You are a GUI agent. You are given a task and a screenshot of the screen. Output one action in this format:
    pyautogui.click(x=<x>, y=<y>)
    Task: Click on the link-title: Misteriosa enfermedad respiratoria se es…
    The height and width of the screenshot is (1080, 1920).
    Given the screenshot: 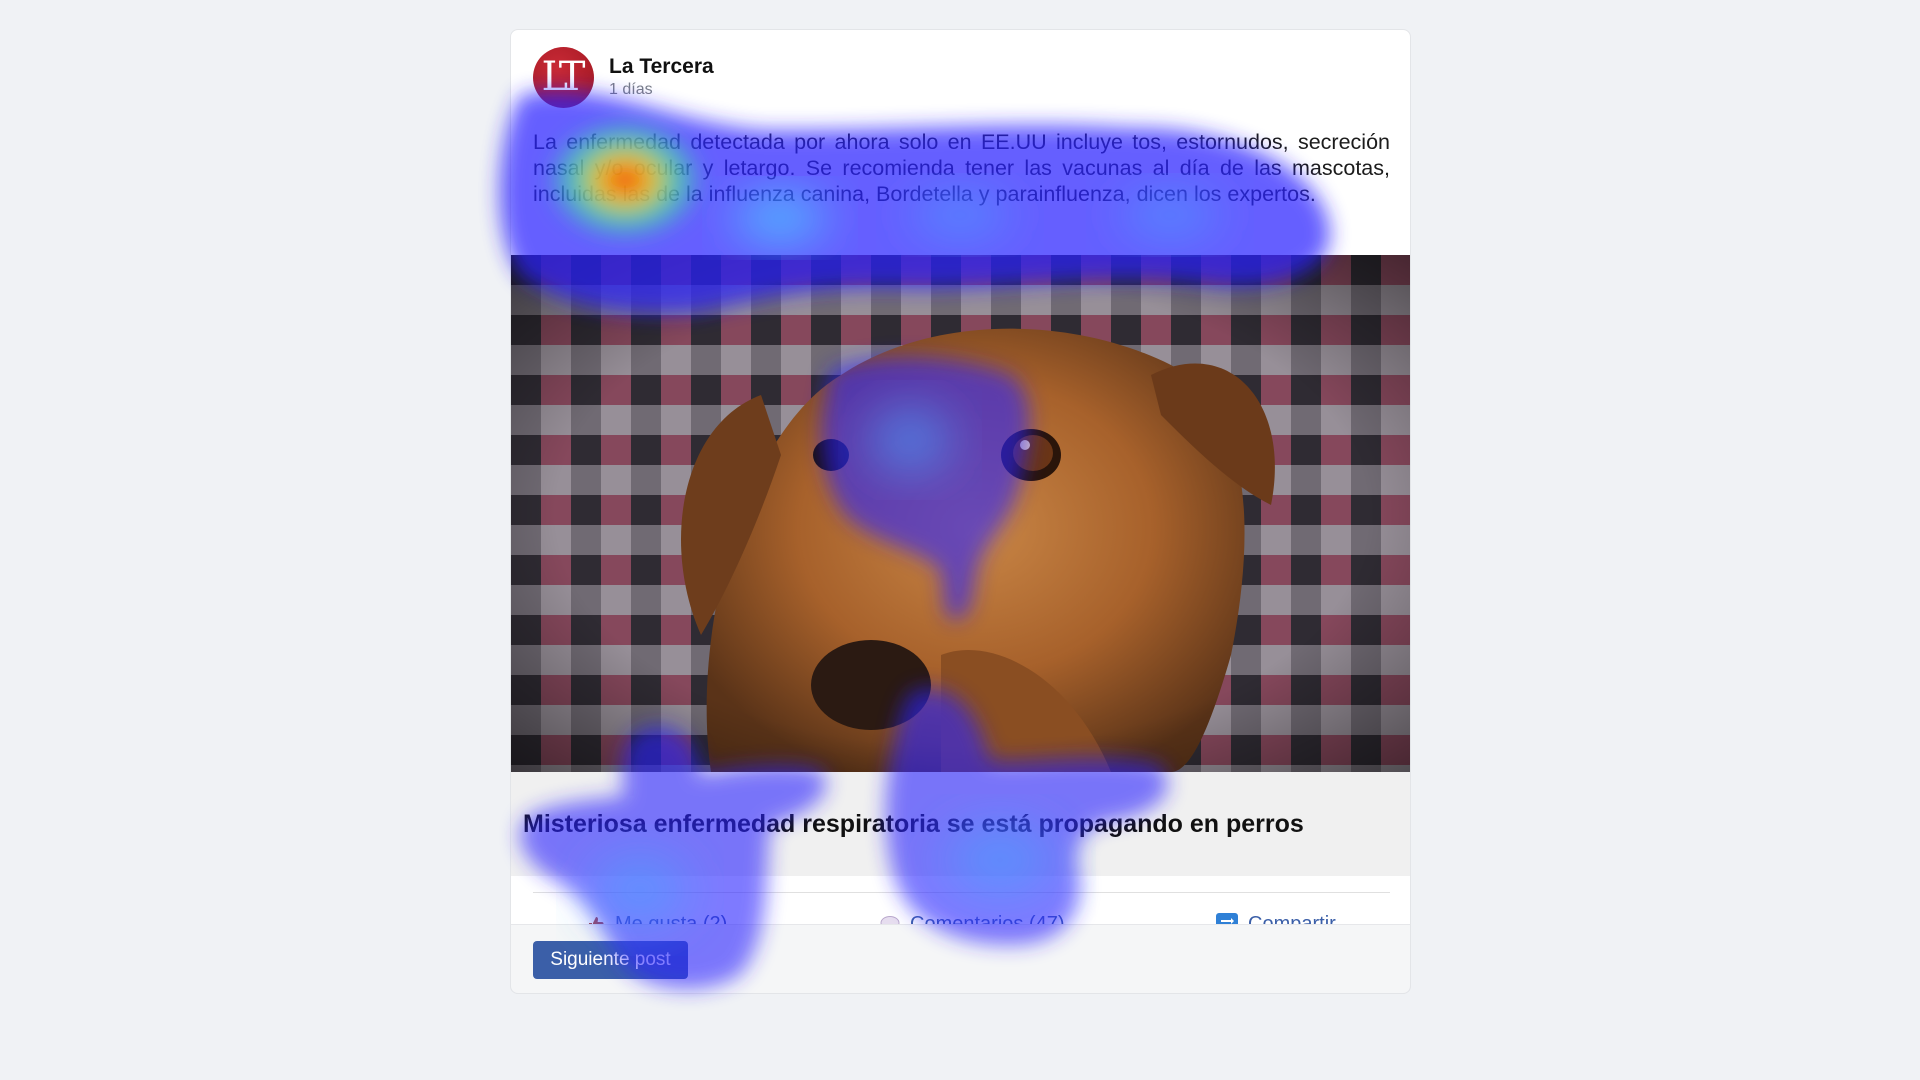 What is the action you would take?
    pyautogui.click(x=913, y=824)
    